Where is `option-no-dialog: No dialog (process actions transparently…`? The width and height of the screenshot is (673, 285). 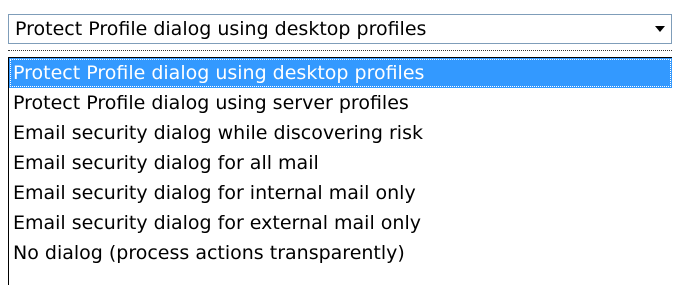
option-no-dialog: No dialog (process actions transparently… is located at coordinates (340, 253).